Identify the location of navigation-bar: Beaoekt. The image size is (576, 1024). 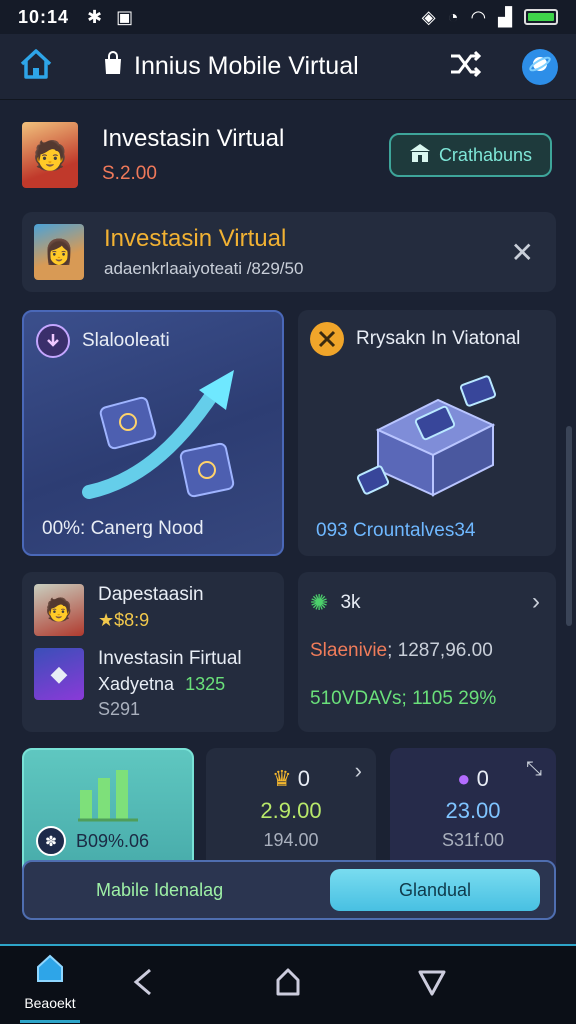
(288, 984).